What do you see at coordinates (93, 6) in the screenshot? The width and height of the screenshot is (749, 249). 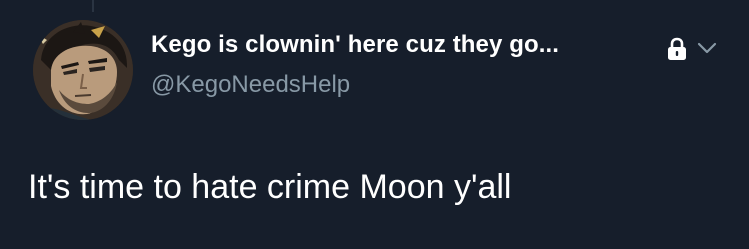 I see `thread-connector-line` at bounding box center [93, 6].